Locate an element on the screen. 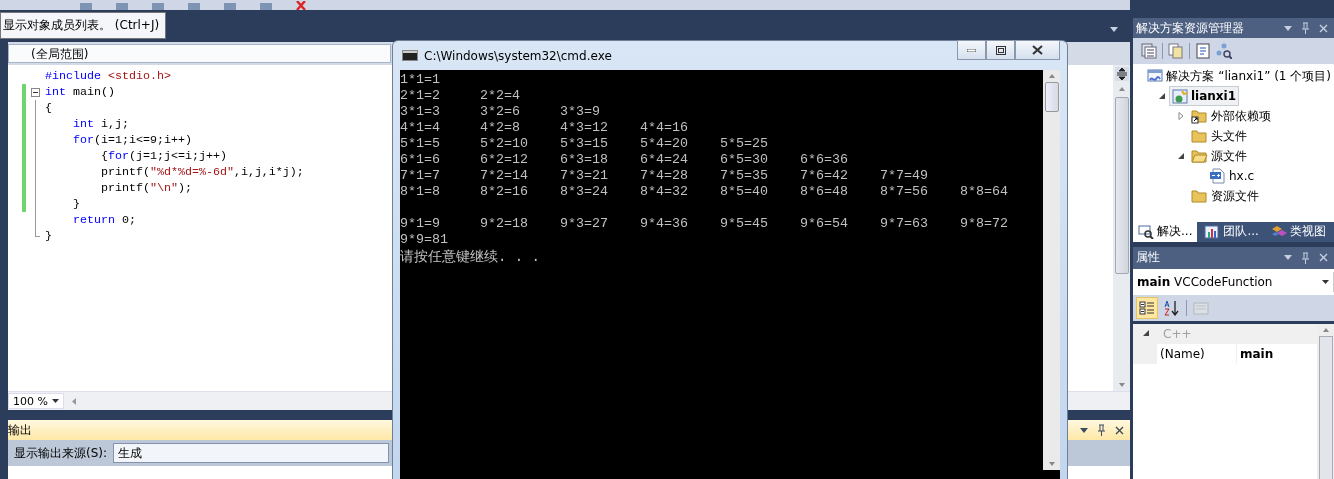 The width and height of the screenshot is (1334, 479). close-button is located at coordinates (1037, 50).